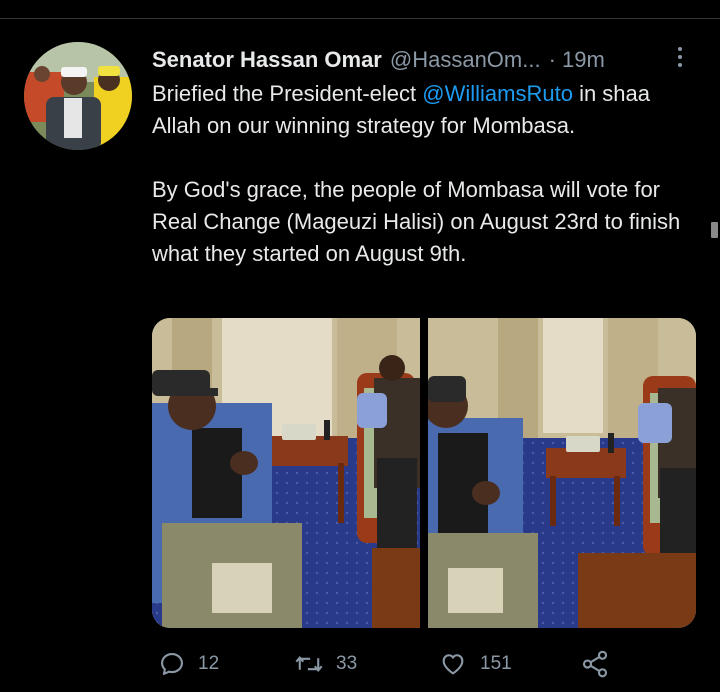 The image size is (720, 692). I want to click on tweet-header: Senator Hassan Omar @HassanOm... · 19m, so click(422, 60).